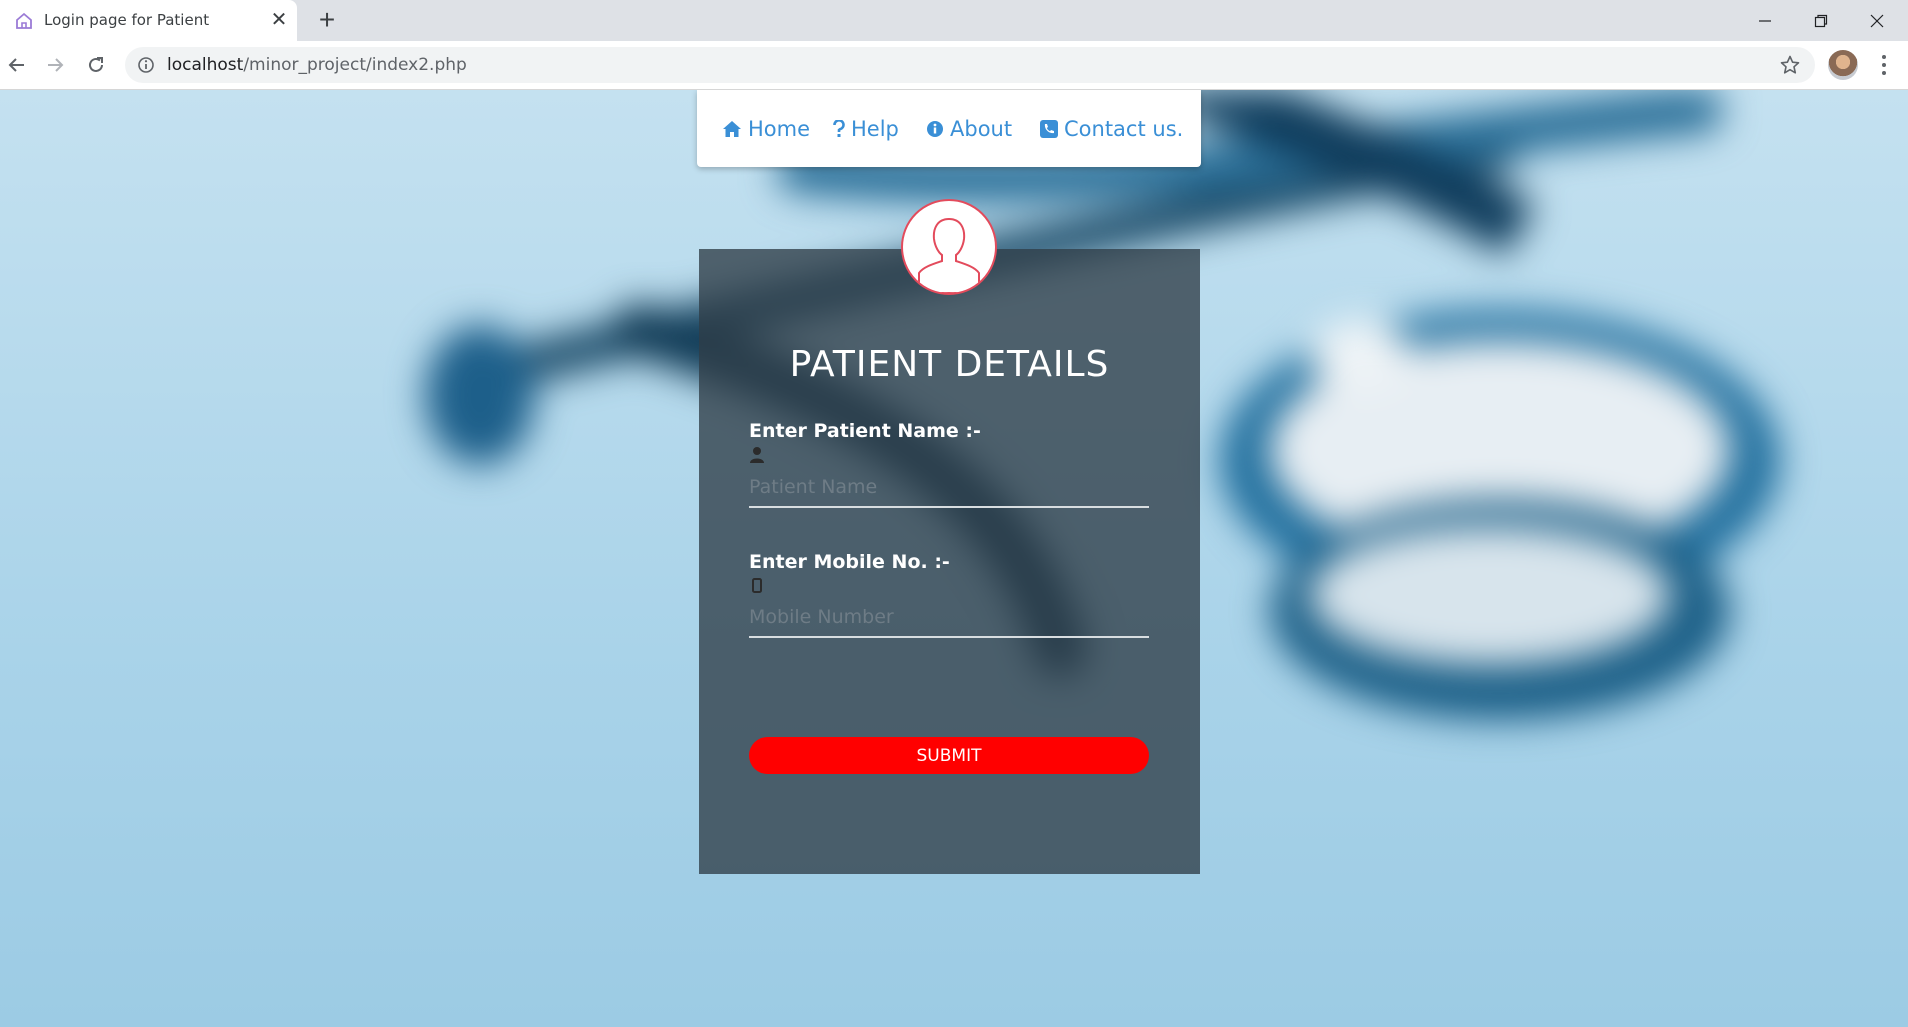 This screenshot has width=1908, height=1027. I want to click on back-button, so click(17, 65).